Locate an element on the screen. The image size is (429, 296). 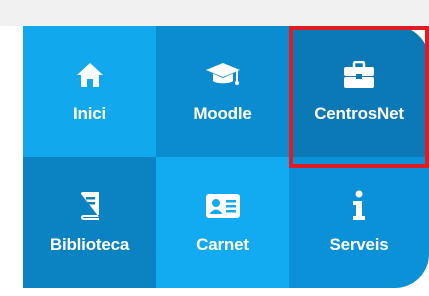
briefcase-icon is located at coordinates (359, 75).